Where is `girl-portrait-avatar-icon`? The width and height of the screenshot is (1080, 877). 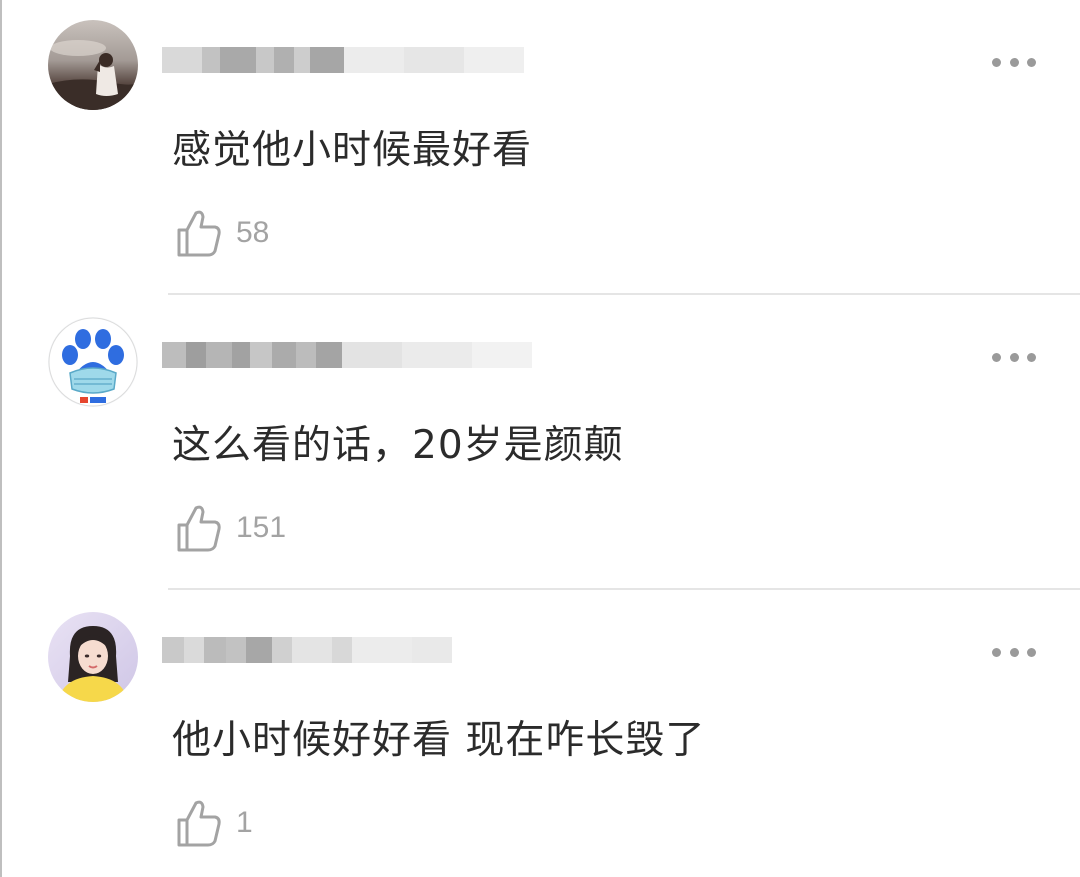 girl-portrait-avatar-icon is located at coordinates (93, 657).